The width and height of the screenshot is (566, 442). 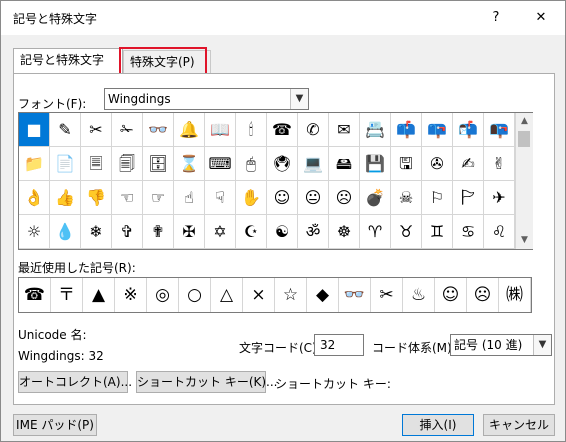 I want to click on symbol-cell: 📫, so click(x=406, y=130).